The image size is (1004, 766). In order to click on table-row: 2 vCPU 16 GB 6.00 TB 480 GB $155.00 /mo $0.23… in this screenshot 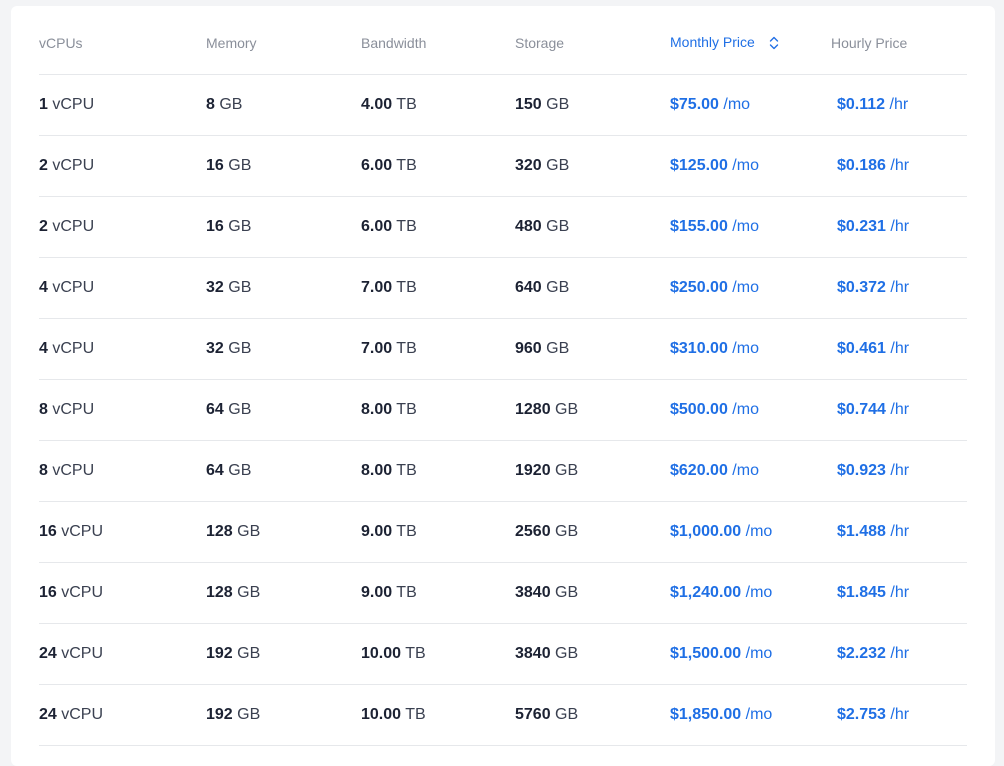, I will do `click(503, 227)`.